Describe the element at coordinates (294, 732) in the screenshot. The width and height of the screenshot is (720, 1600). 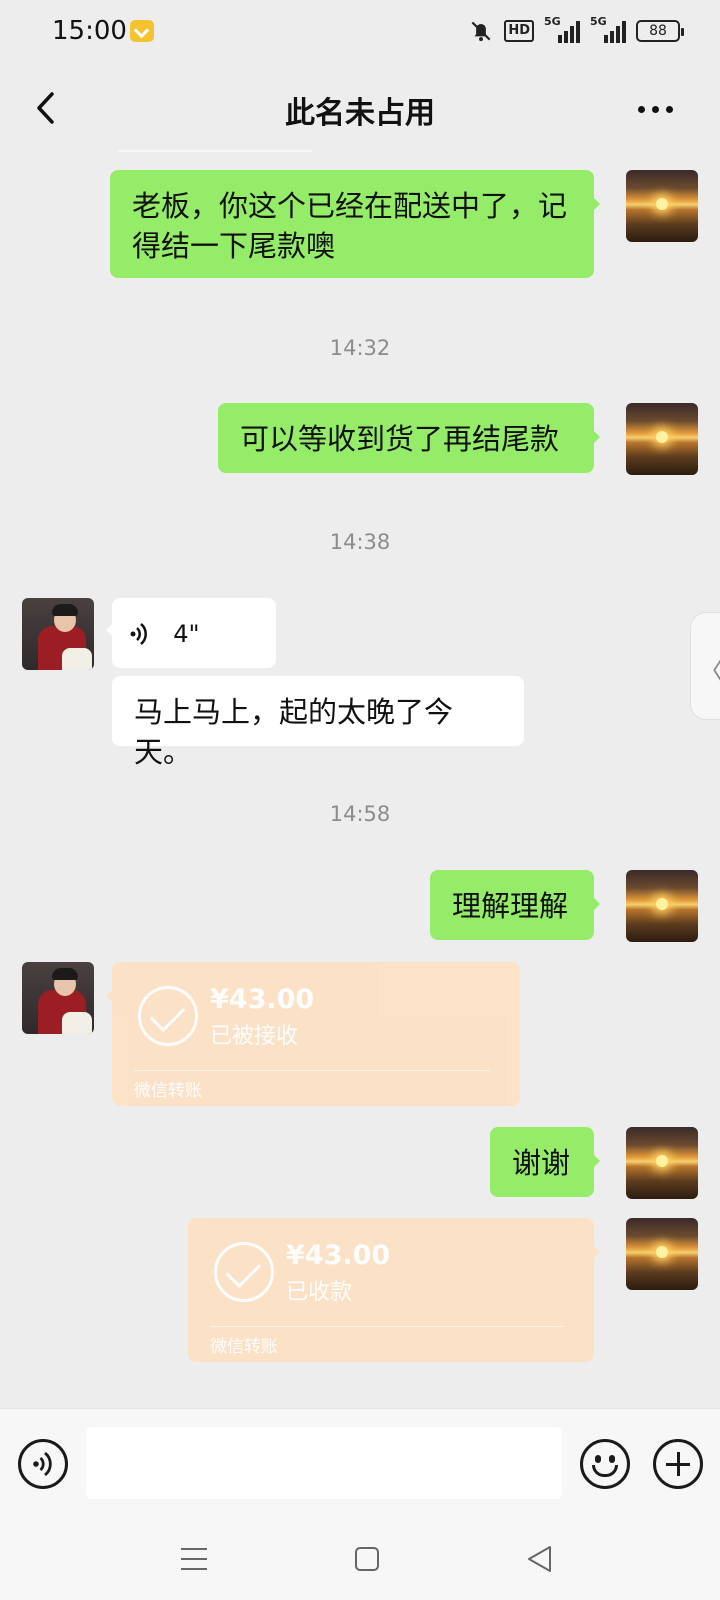
I see `message-text: 马上马上，起的太晚了今天。` at that location.